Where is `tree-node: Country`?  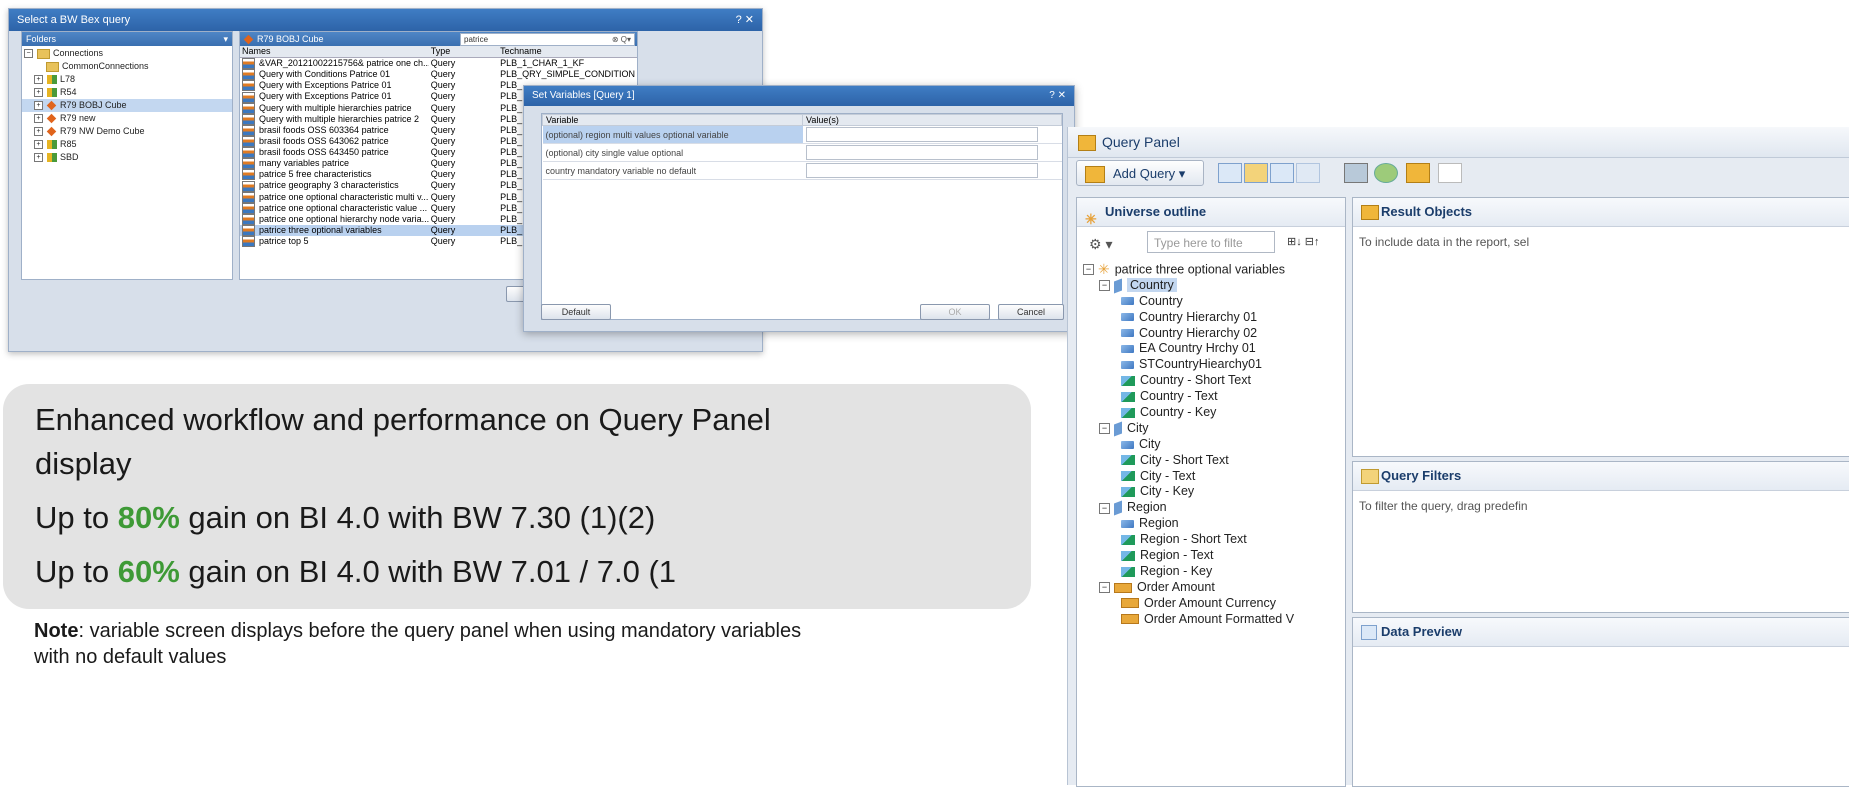
tree-node: Country is located at coordinates (1212, 302).